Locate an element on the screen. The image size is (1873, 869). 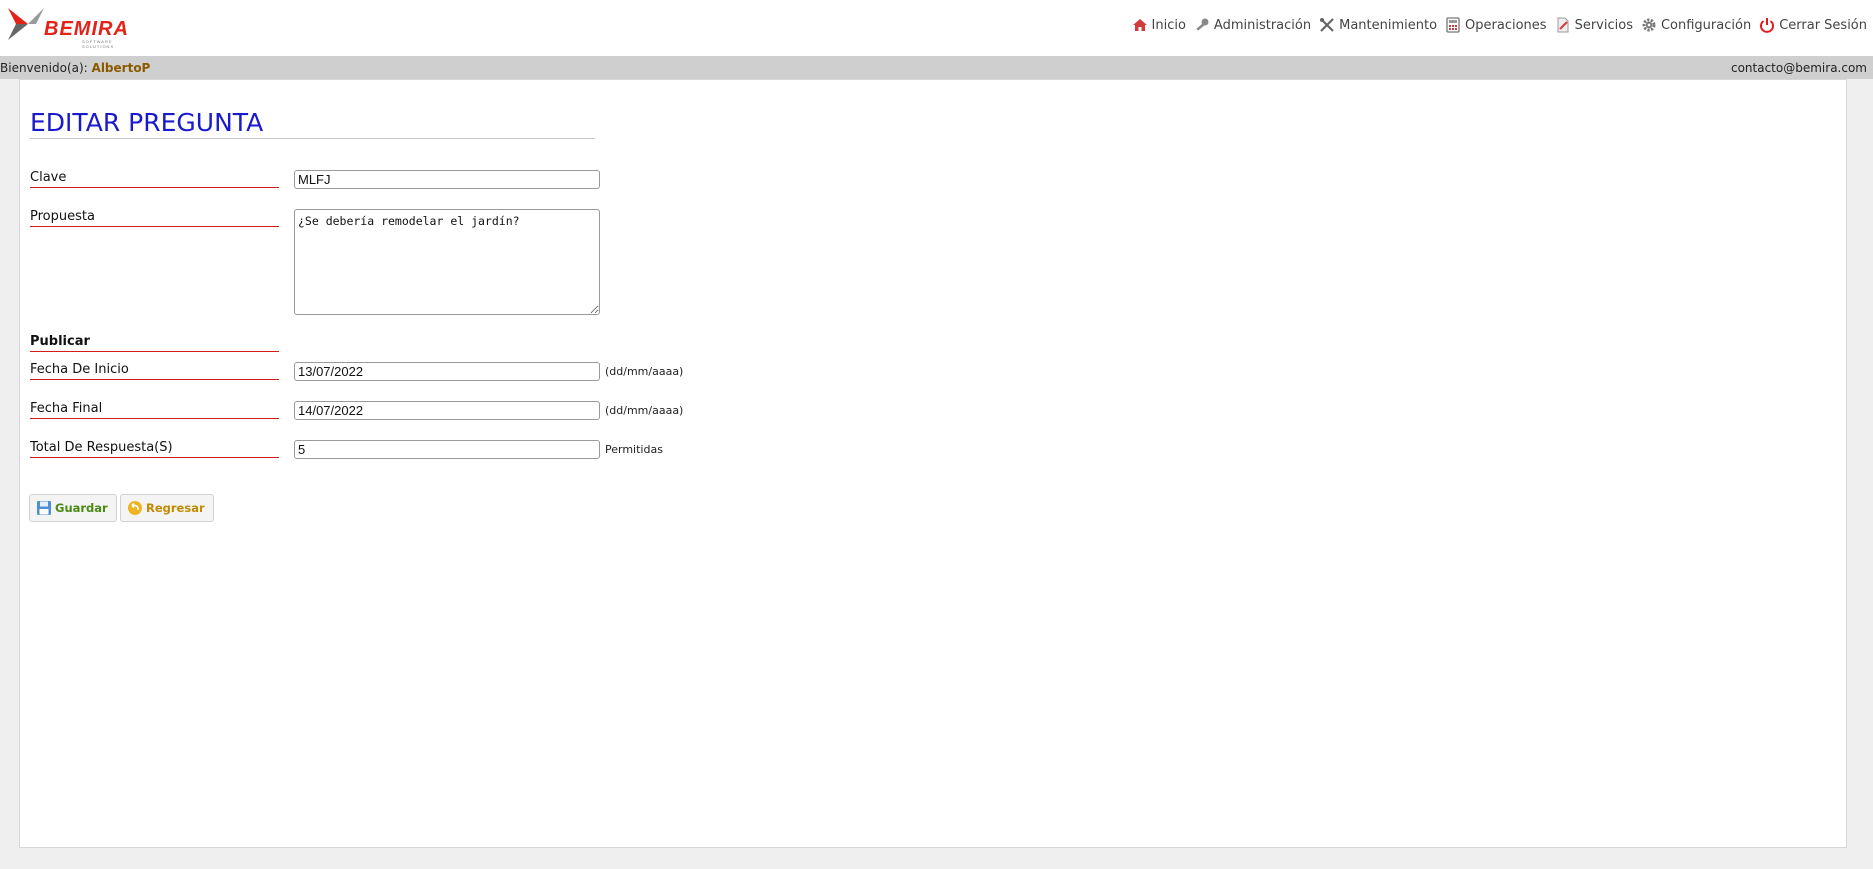
nav-servicios-label: Servicios is located at coordinates (1603, 25).